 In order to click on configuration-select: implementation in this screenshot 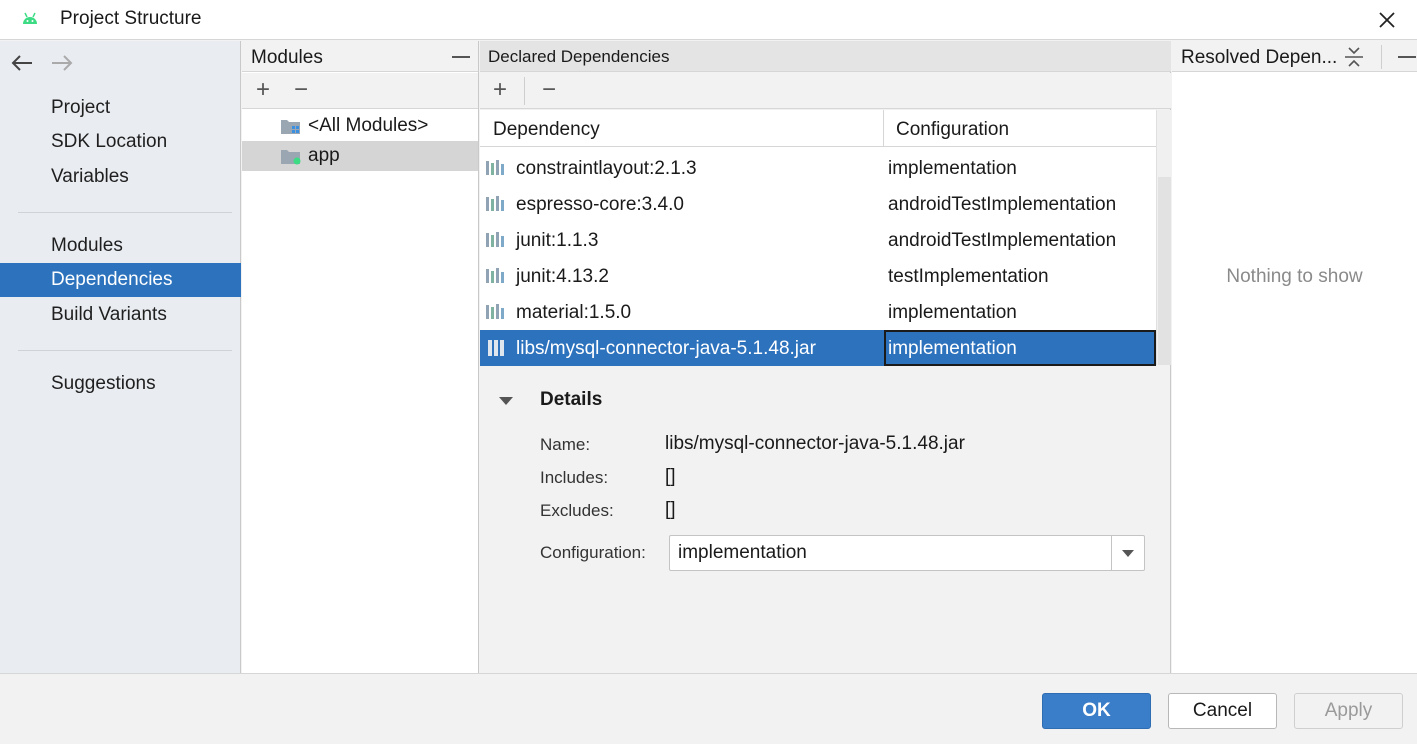, I will do `click(907, 553)`.